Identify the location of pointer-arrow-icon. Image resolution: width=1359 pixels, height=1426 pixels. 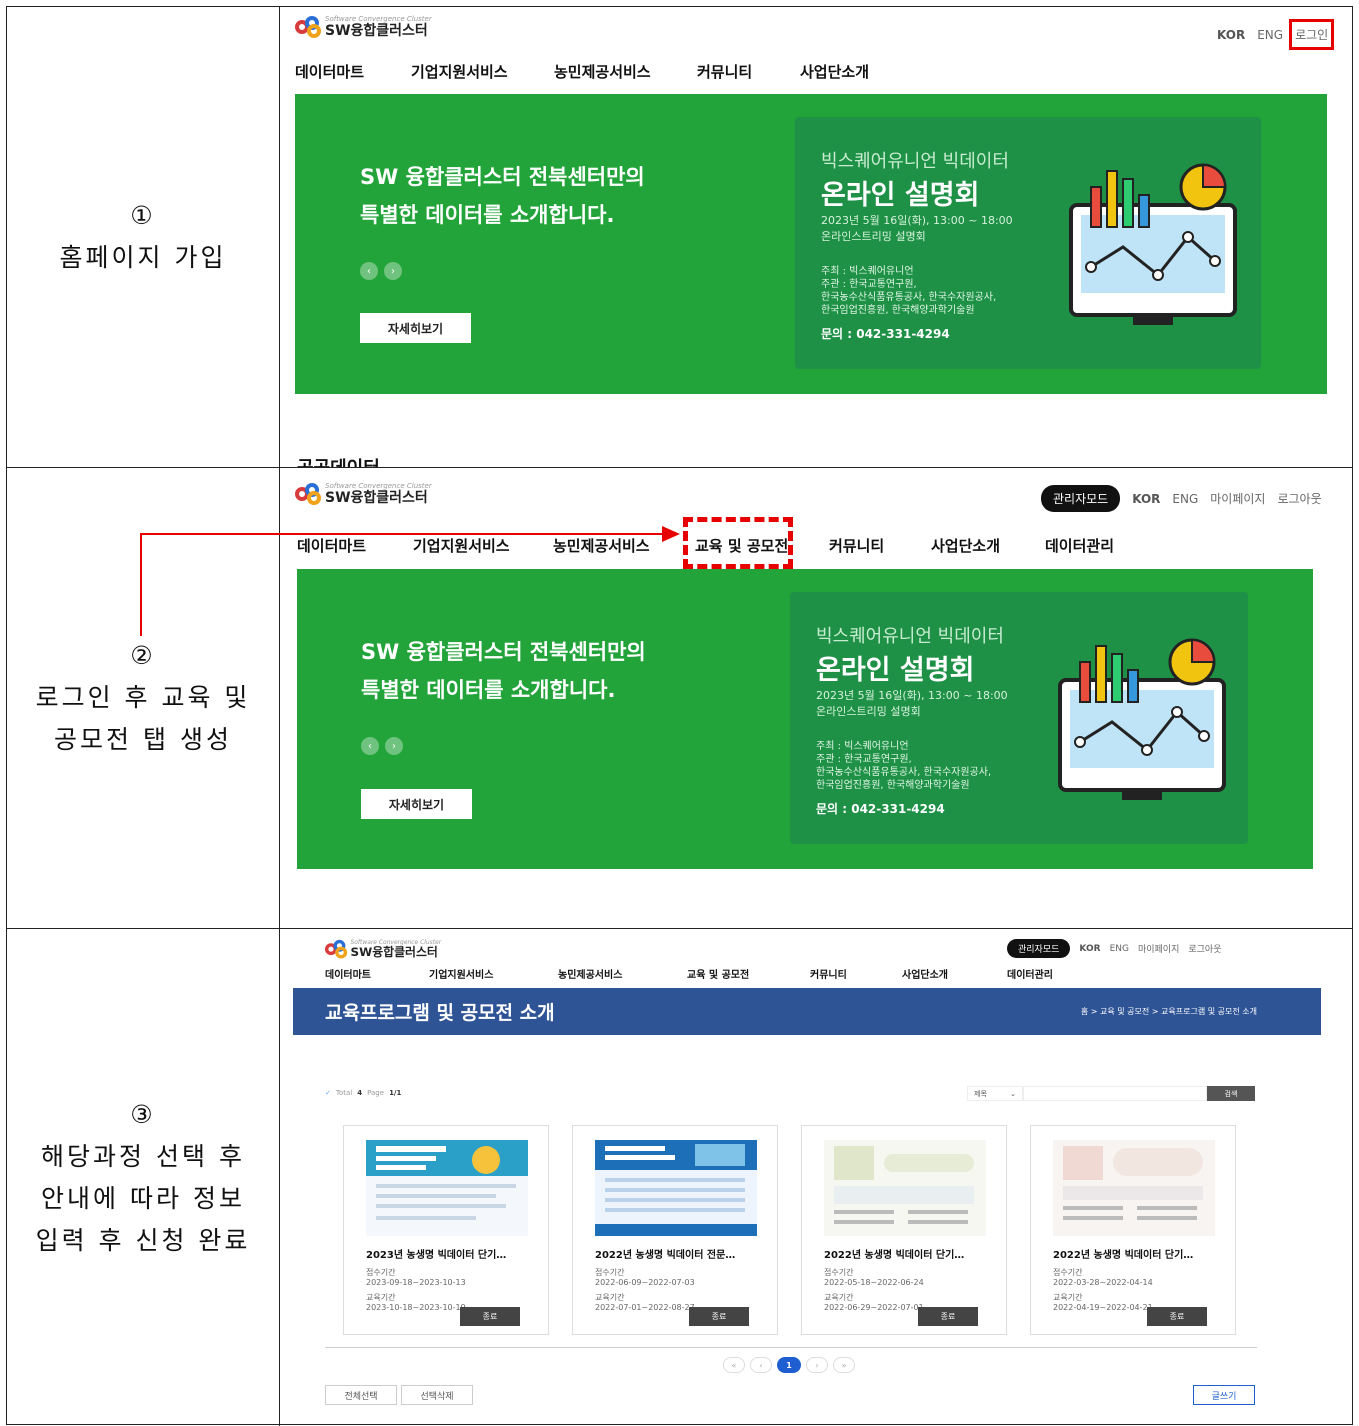
(410, 581).